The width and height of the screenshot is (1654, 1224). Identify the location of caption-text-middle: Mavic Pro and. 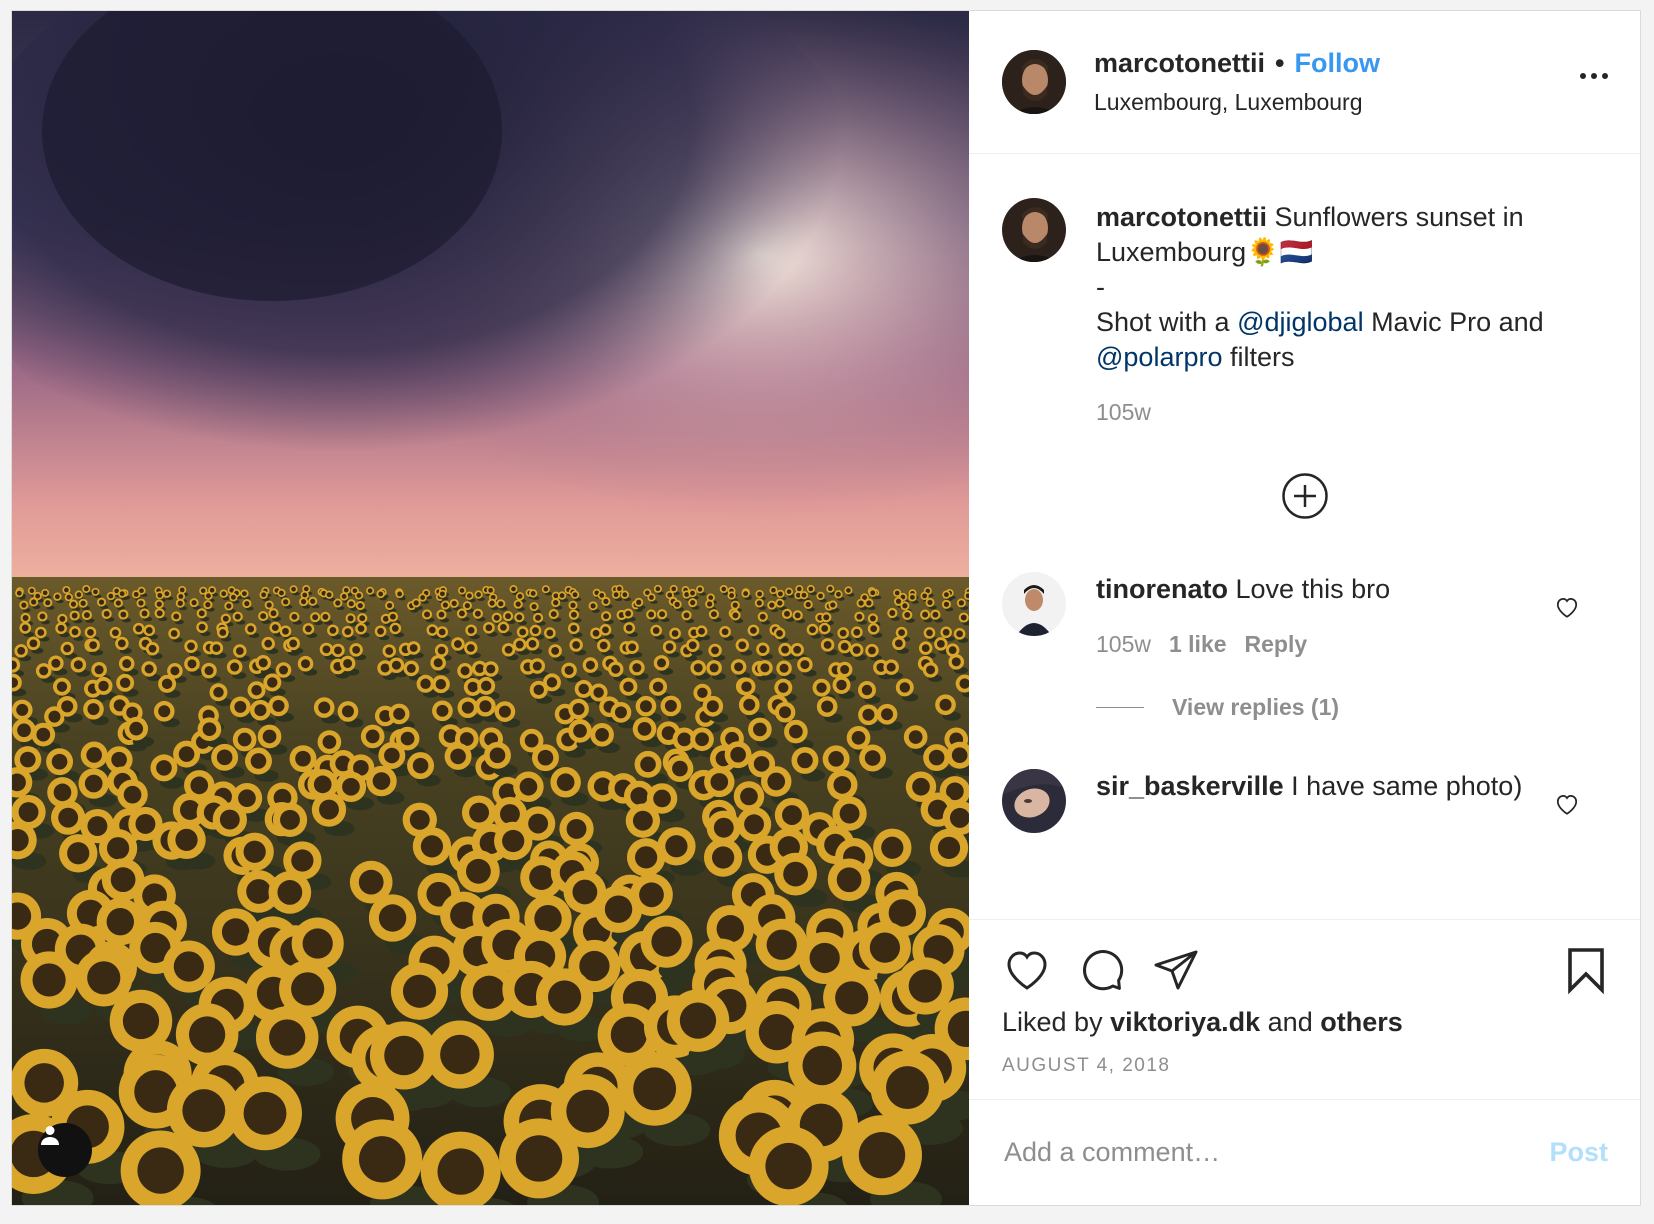
(1453, 322).